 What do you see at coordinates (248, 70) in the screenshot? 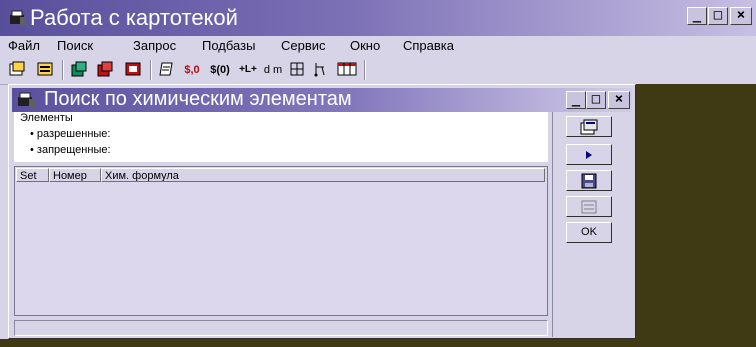
I see `link-icon: +L+` at bounding box center [248, 70].